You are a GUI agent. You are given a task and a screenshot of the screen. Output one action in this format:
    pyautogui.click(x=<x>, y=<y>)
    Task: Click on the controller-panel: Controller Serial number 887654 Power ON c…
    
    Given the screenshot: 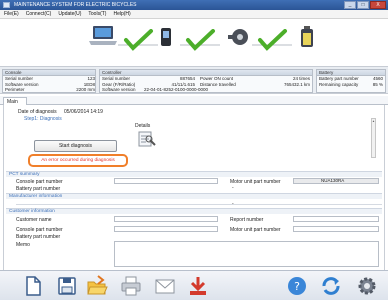 What is the action you would take?
    pyautogui.click(x=206, y=81)
    